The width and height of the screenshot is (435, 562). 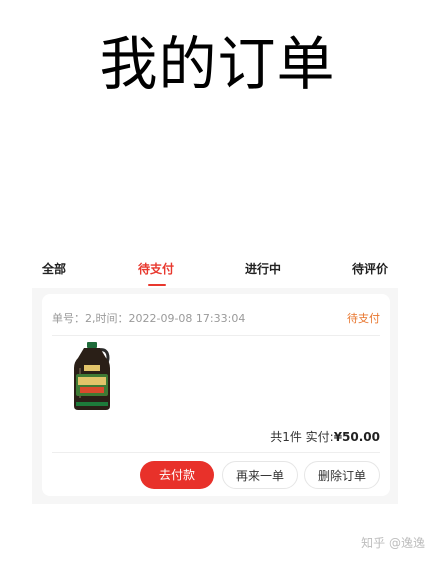 What do you see at coordinates (370, 268) in the screenshot?
I see `tab-pending-review: 待评价` at bounding box center [370, 268].